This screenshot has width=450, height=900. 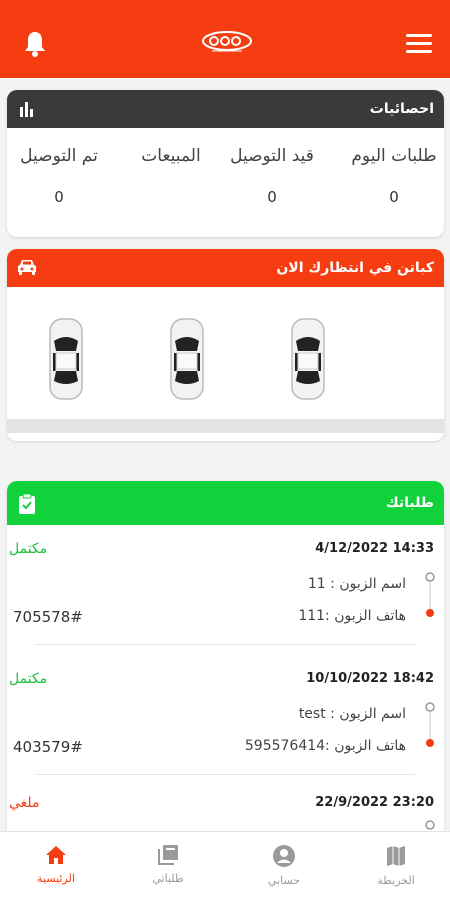 I want to click on nav-my-orders: طلباتي, so click(x=168, y=864).